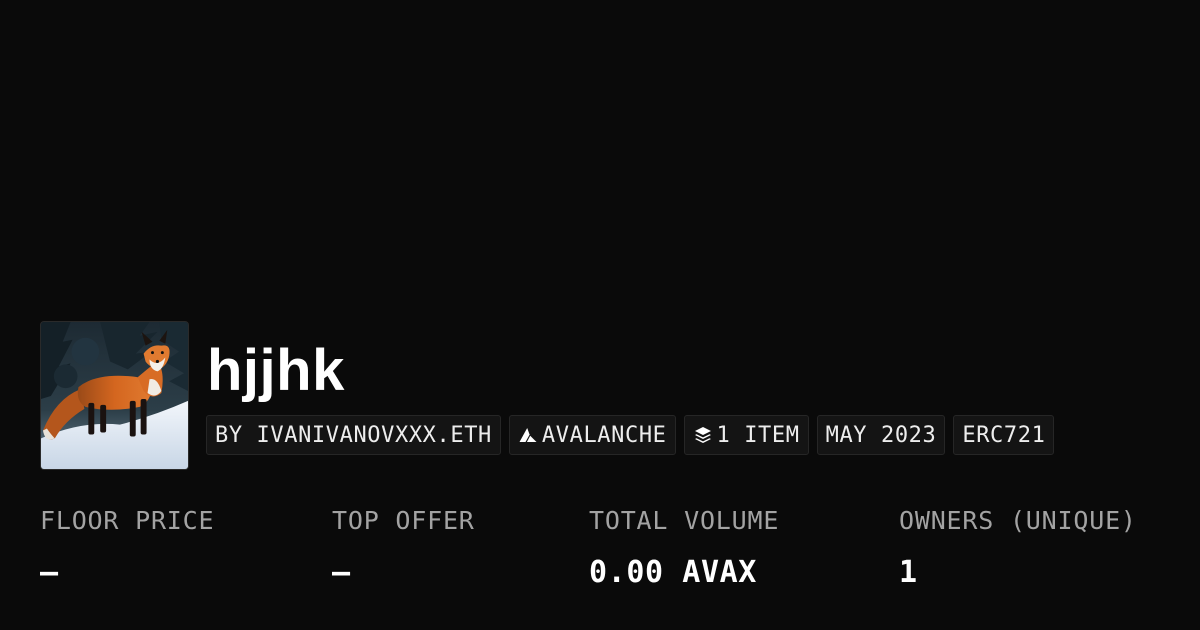 The image size is (1200, 630). I want to click on creator-tag-label: BY IVANIVANOVXXX.ETH, so click(353, 435).